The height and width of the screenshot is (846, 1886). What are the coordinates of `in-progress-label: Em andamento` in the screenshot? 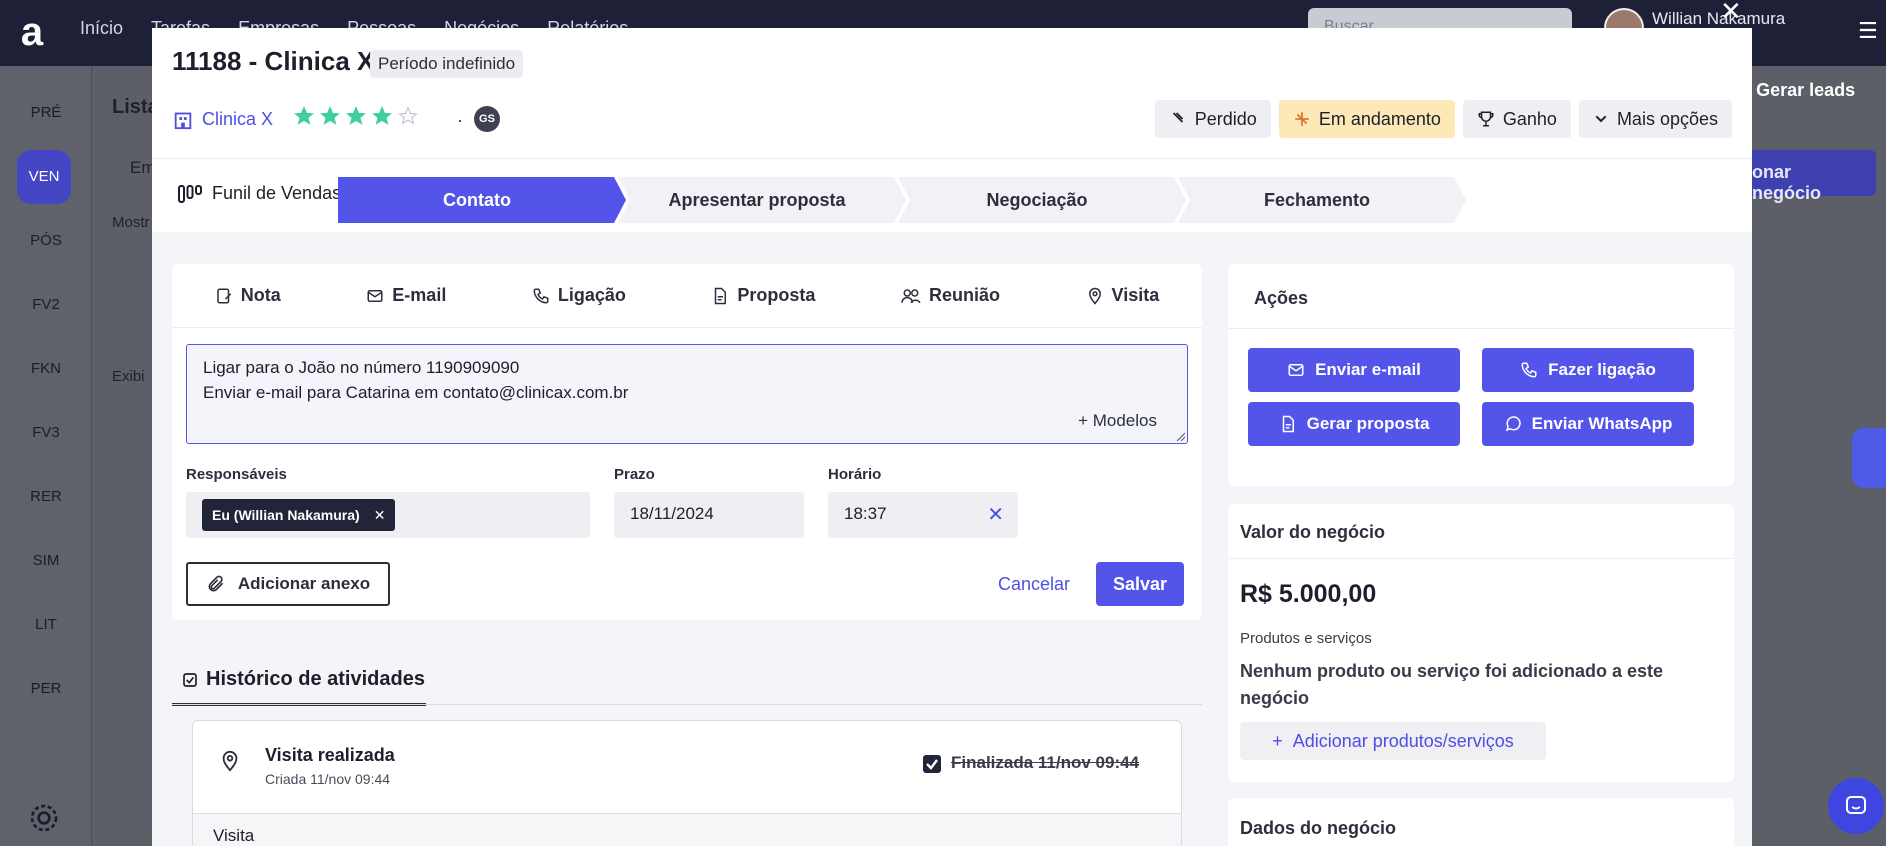 It's located at (1379, 118).